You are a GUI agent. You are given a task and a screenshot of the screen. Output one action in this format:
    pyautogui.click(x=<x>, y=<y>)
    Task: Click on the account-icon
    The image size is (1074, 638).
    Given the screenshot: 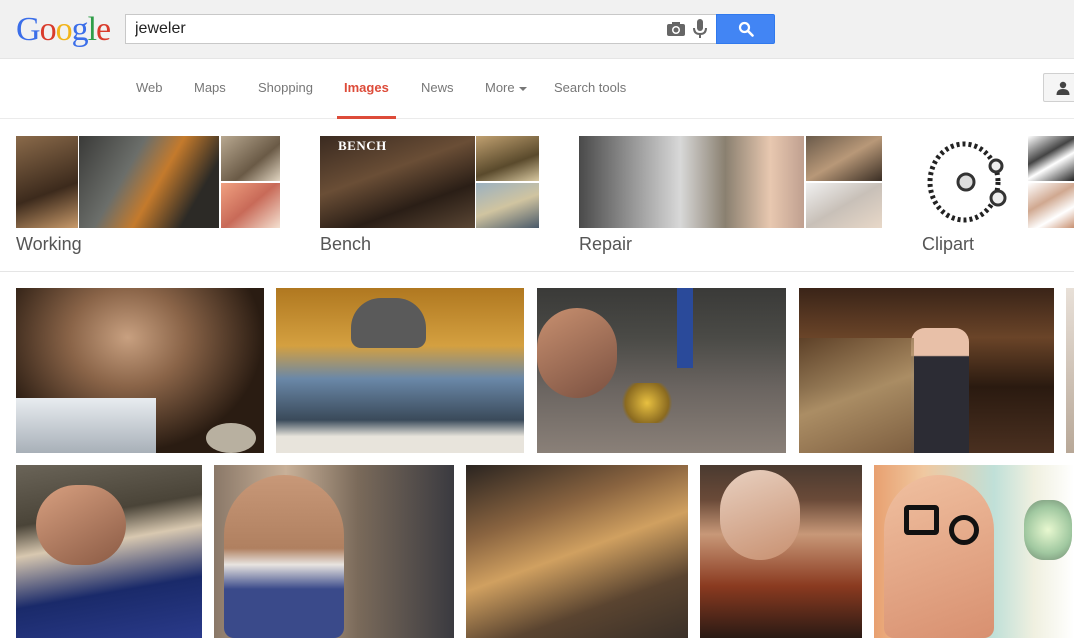 What is the action you would take?
    pyautogui.click(x=1063, y=88)
    